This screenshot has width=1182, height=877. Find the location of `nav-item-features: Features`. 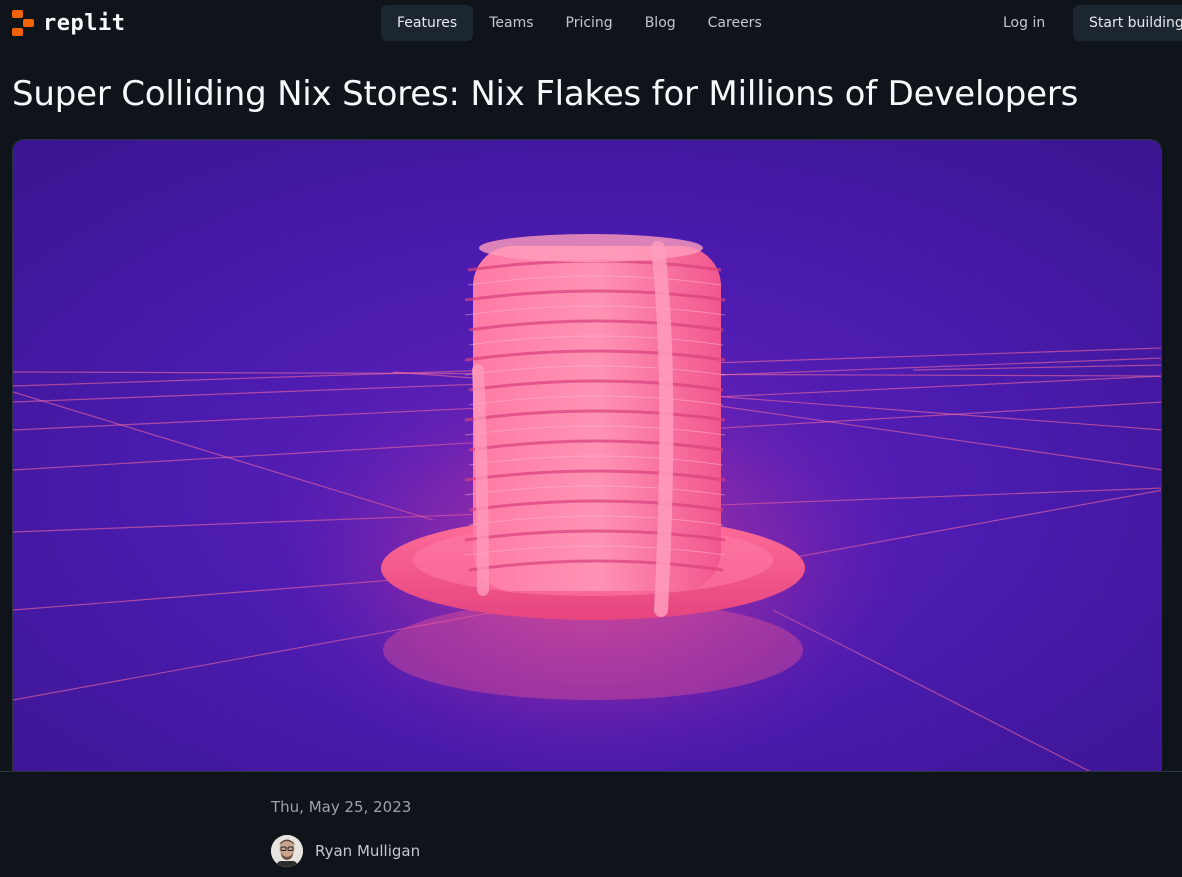

nav-item-features: Features is located at coordinates (427, 23).